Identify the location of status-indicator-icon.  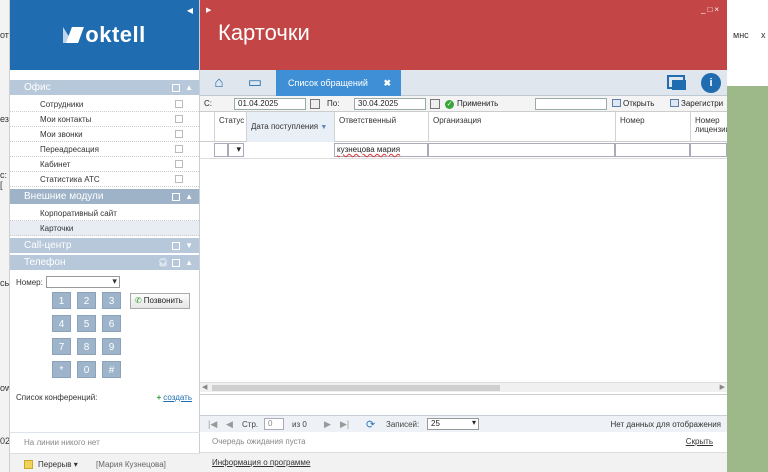
(28, 464).